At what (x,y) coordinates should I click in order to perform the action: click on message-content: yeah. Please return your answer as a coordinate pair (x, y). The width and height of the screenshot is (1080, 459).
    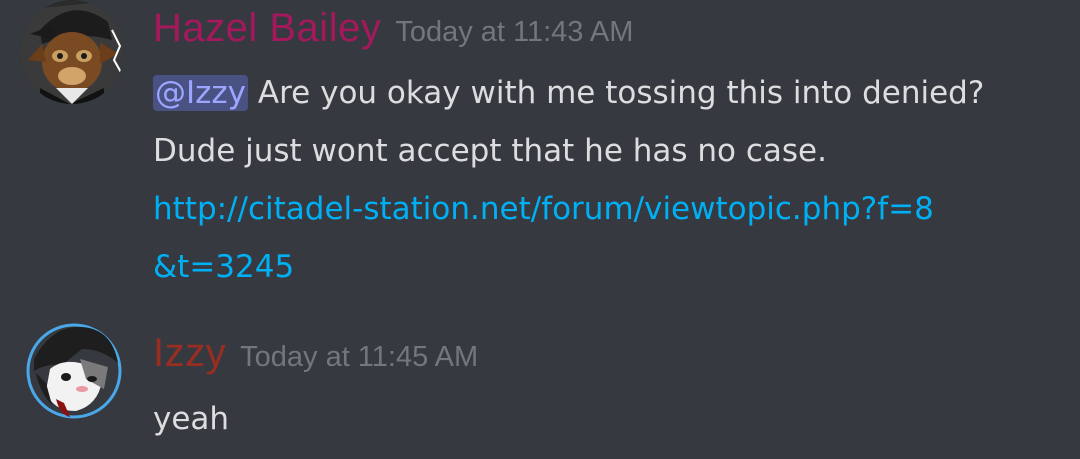
    Looking at the image, I should click on (603, 419).